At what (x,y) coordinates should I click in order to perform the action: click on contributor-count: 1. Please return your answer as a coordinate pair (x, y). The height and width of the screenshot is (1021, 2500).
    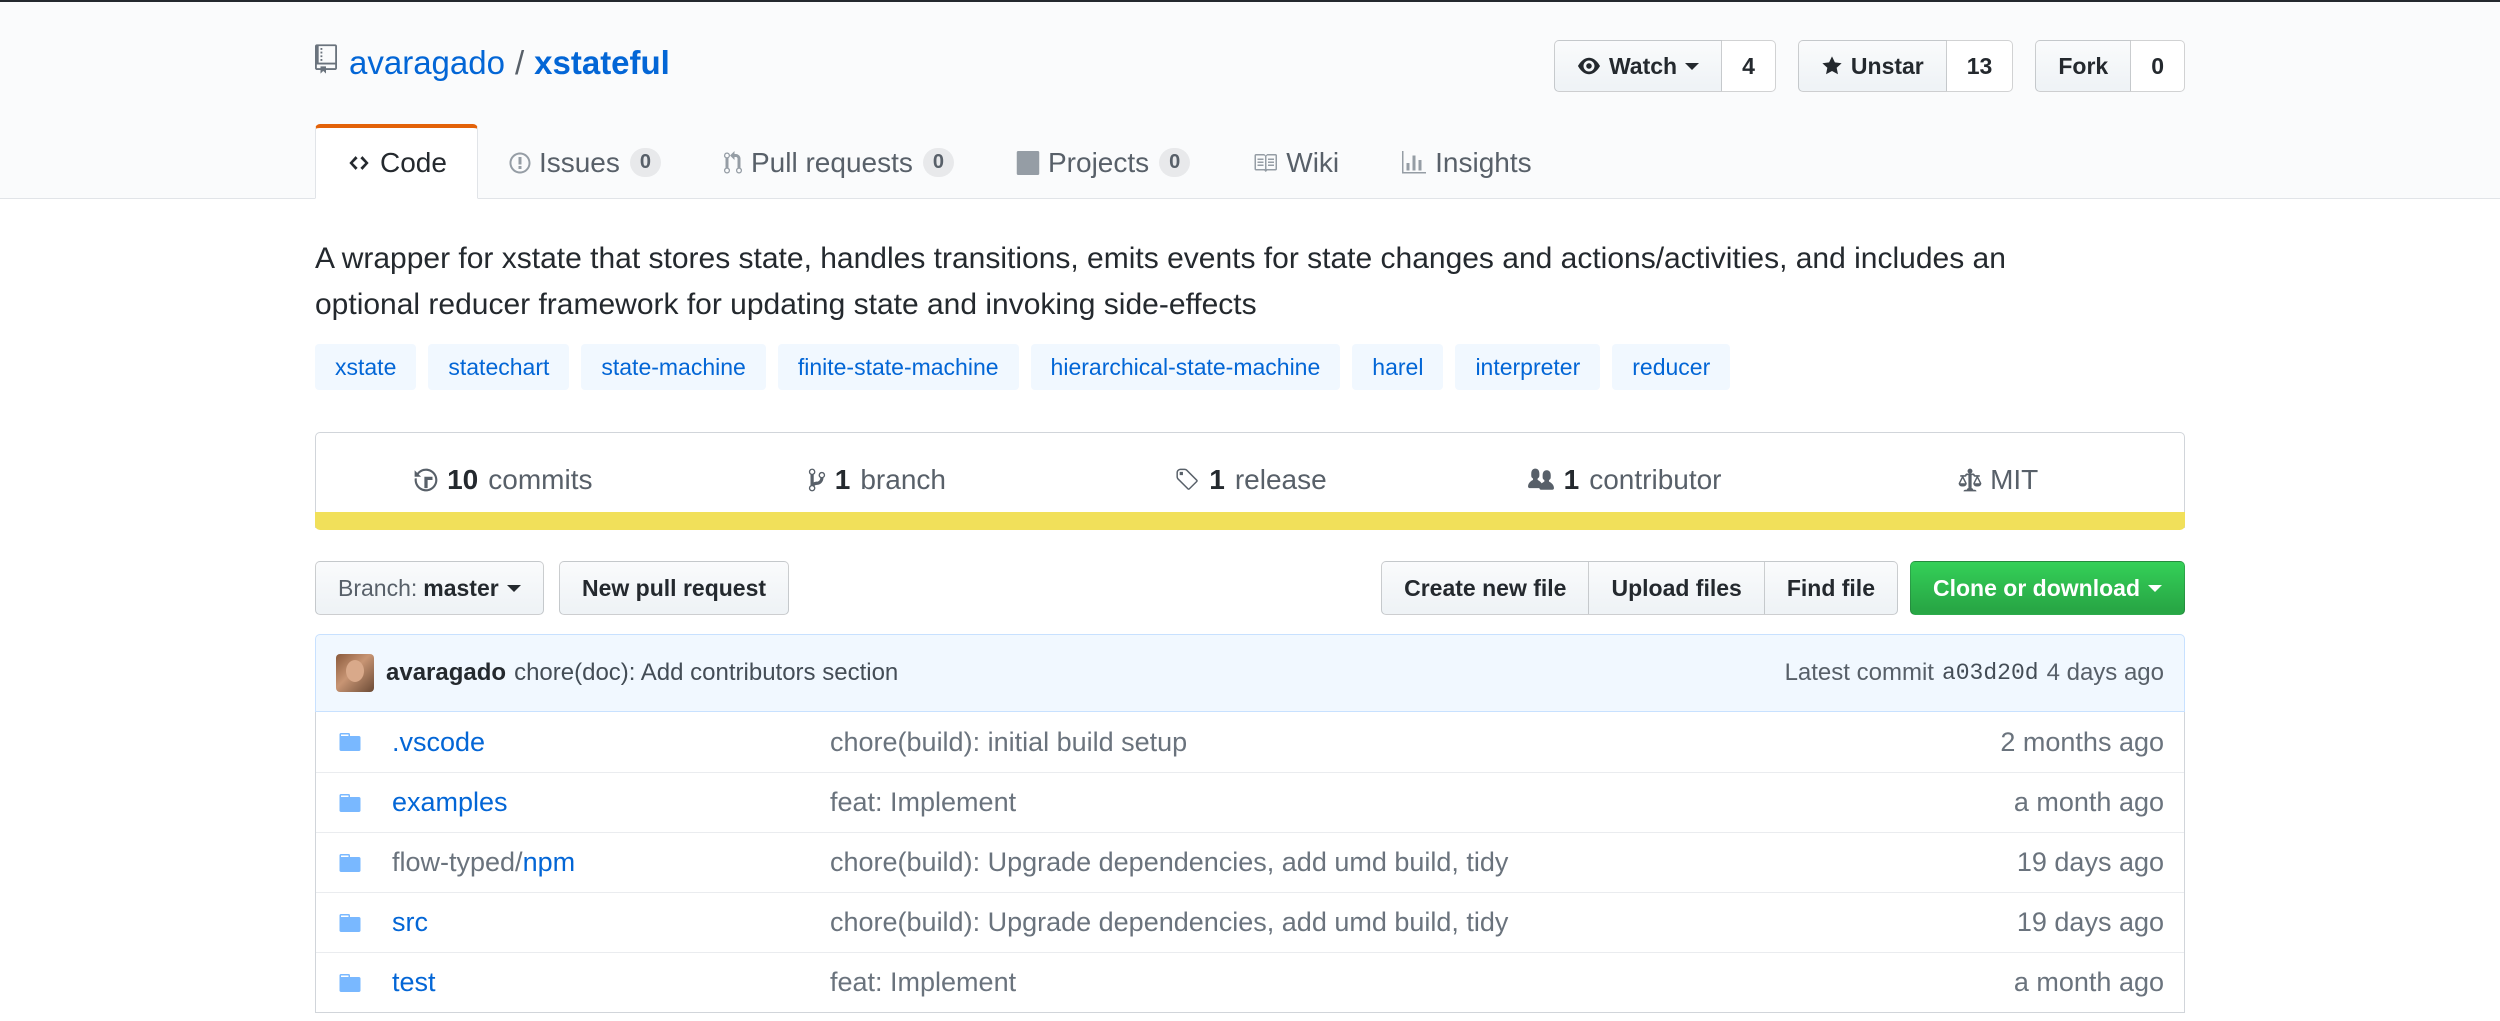
    Looking at the image, I should click on (1571, 479).